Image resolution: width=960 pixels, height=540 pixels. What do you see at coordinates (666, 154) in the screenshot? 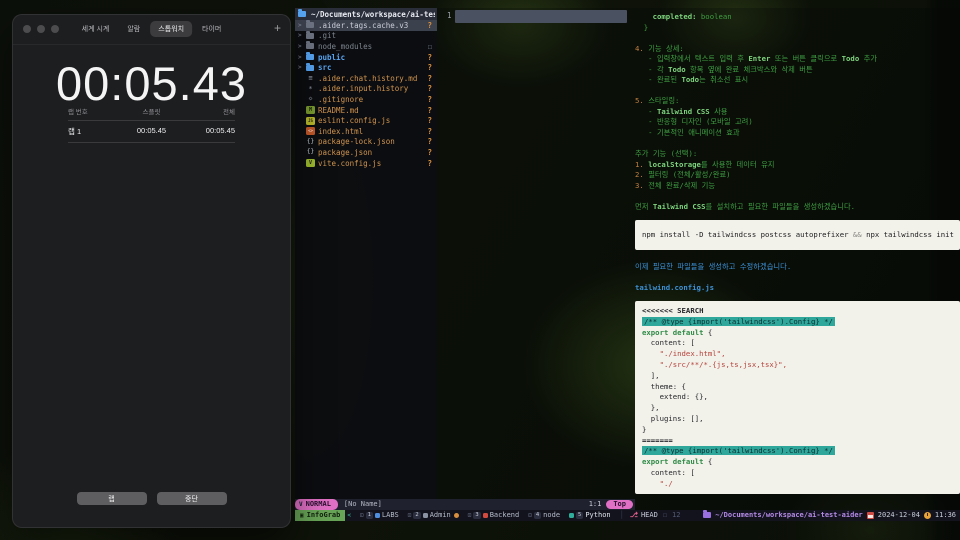
I see `chat-line: 추가 기능 (선택):` at bounding box center [666, 154].